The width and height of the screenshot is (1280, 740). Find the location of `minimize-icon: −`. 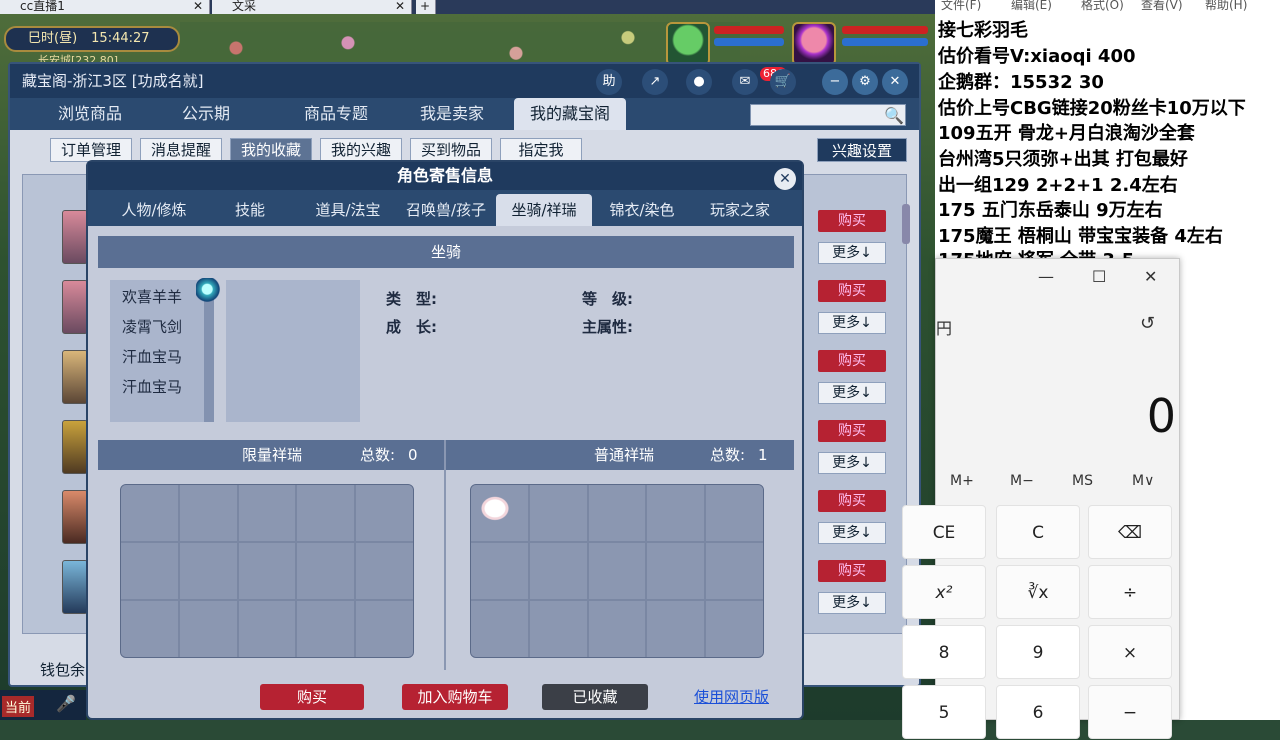

minimize-icon: − is located at coordinates (835, 82).